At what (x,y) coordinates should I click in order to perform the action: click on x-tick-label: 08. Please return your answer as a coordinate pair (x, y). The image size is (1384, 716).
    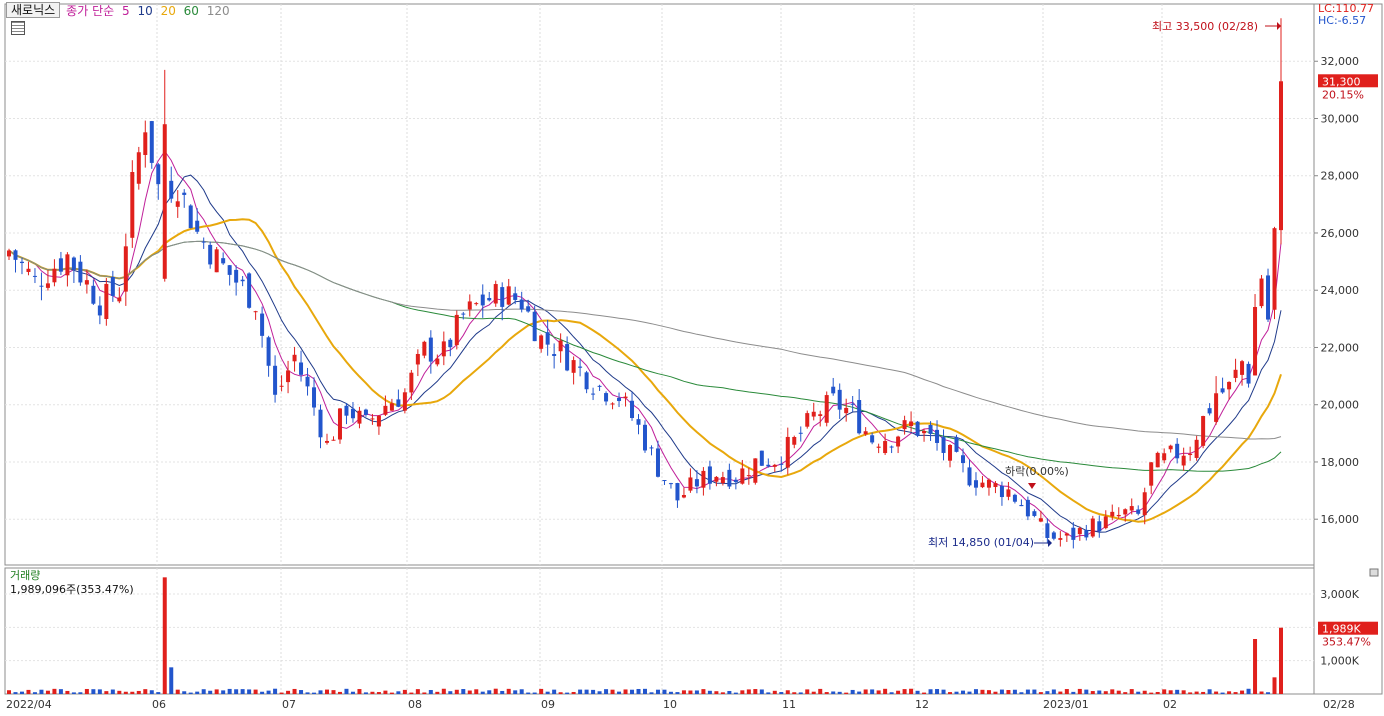
    Looking at the image, I should click on (415, 704).